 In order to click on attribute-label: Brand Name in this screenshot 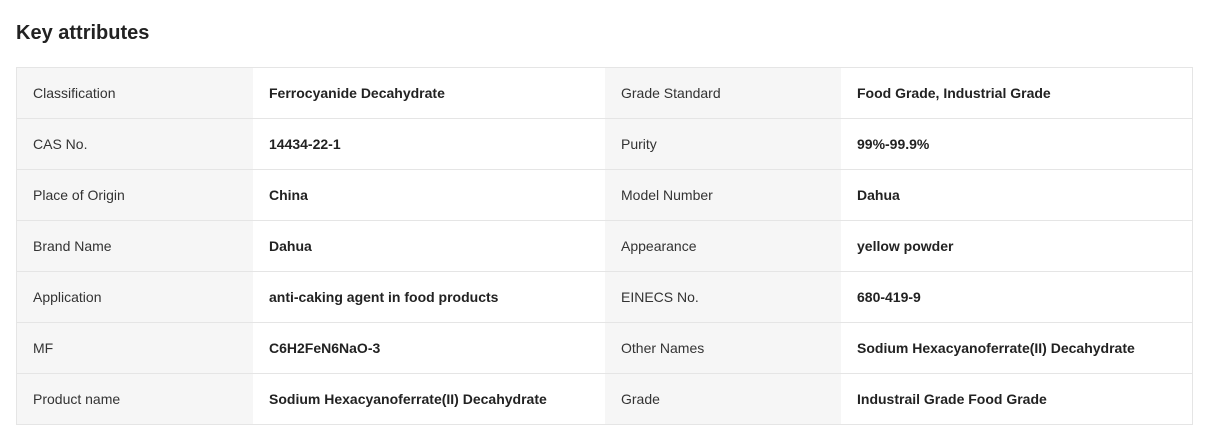, I will do `click(135, 246)`.